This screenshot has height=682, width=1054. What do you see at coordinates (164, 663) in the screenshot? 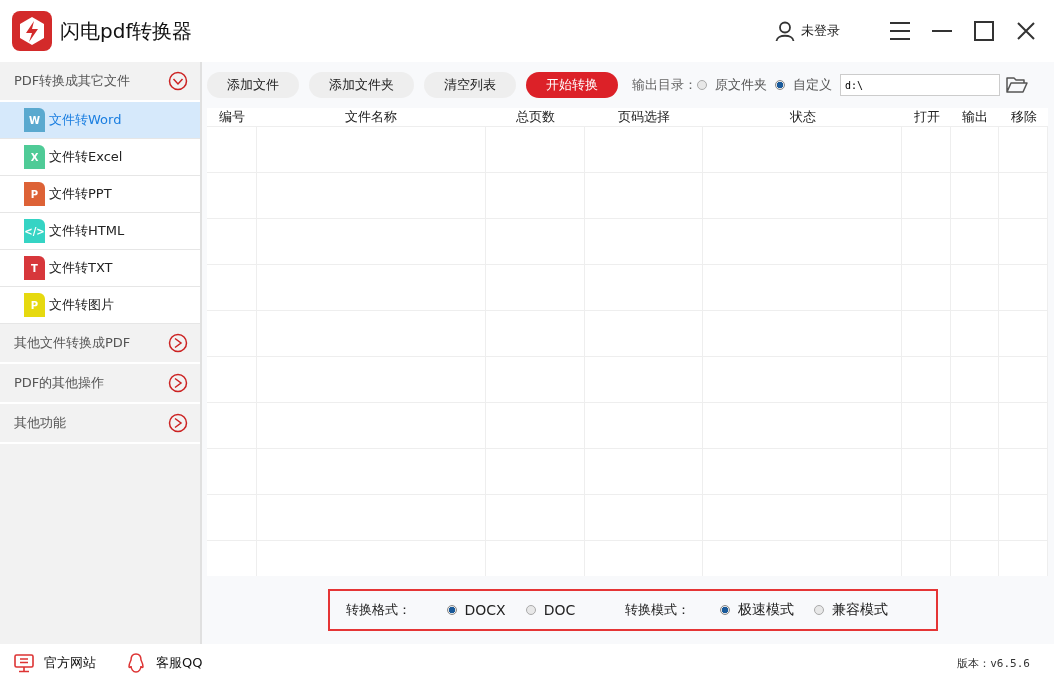
I see `support-link: 客服QQ` at bounding box center [164, 663].